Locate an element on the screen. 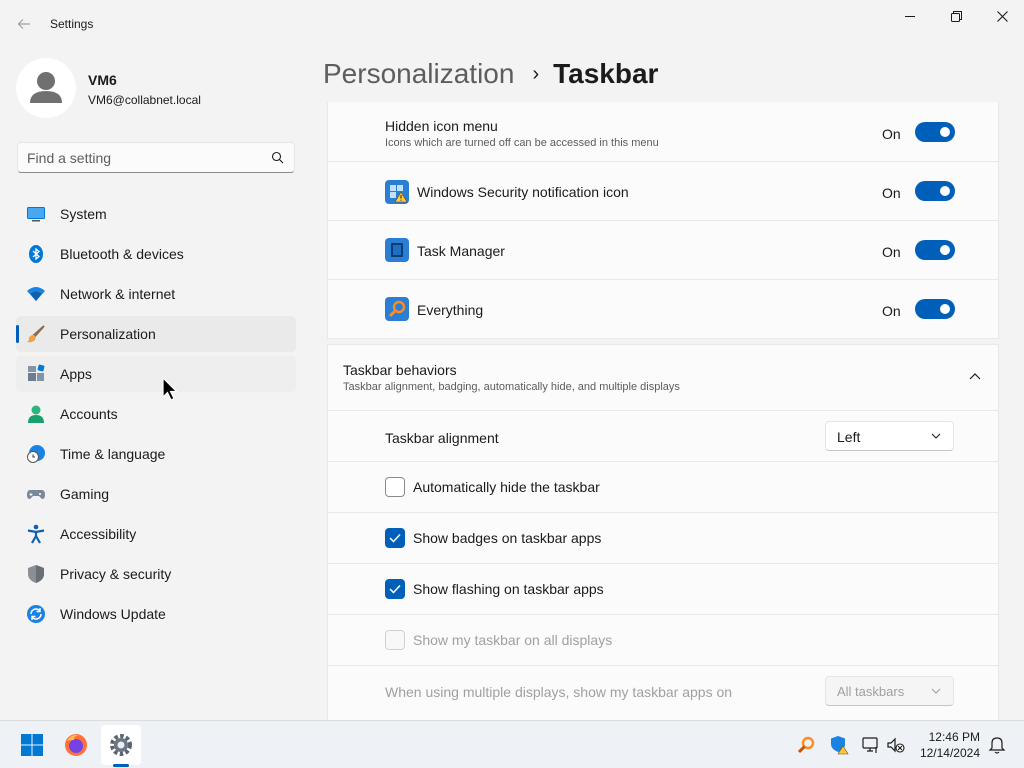  badges-checkbox is located at coordinates (395, 538).